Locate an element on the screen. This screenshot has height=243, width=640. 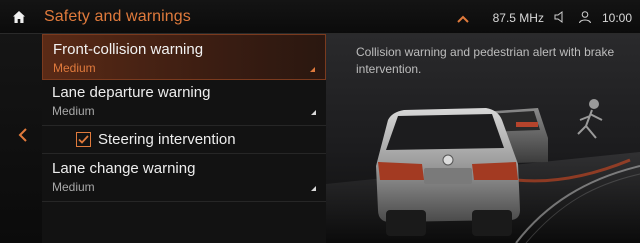
top-bar: Safety and warnings 87.5 MHz 10:00 is located at coordinates (320, 17).